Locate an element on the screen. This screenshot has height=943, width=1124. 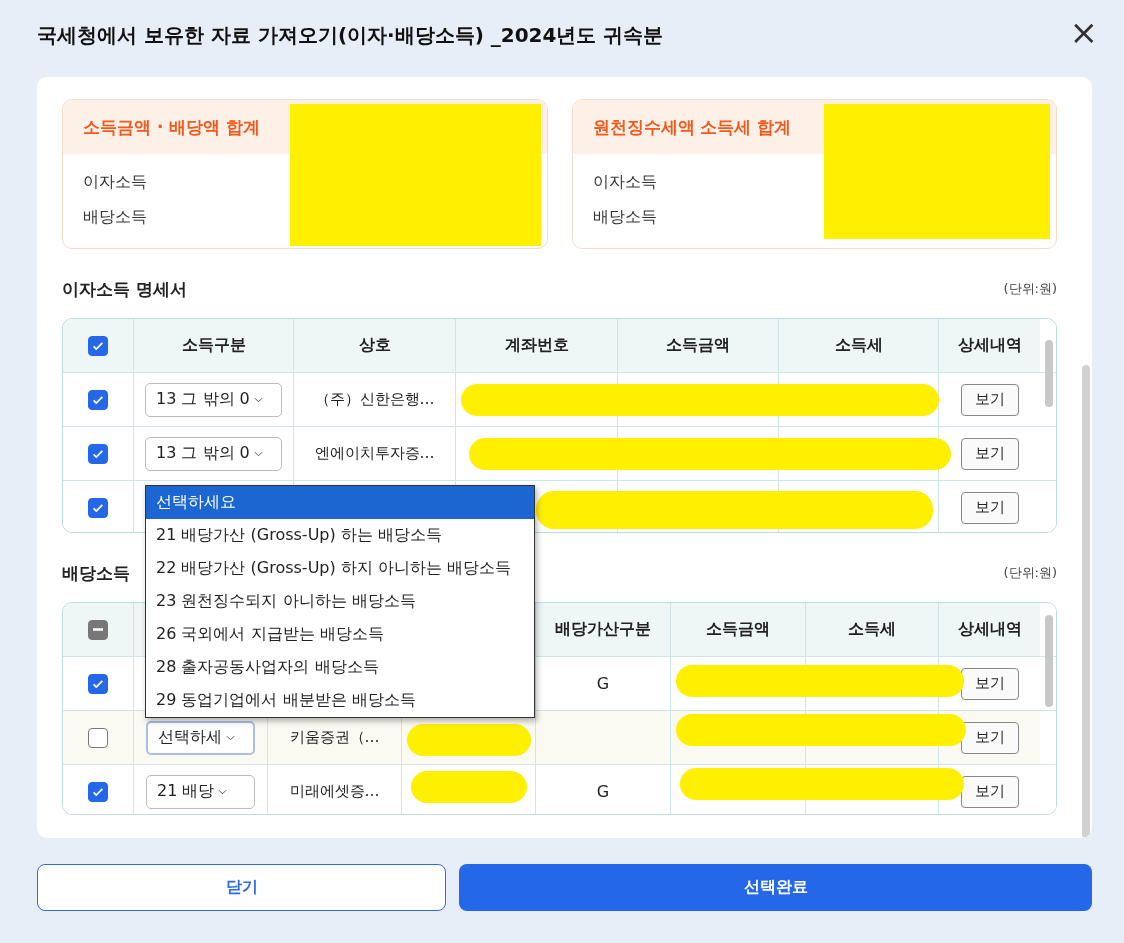
dropdown-option: 29 동업기업에서 배분받은 배당소득 is located at coordinates (340, 700).